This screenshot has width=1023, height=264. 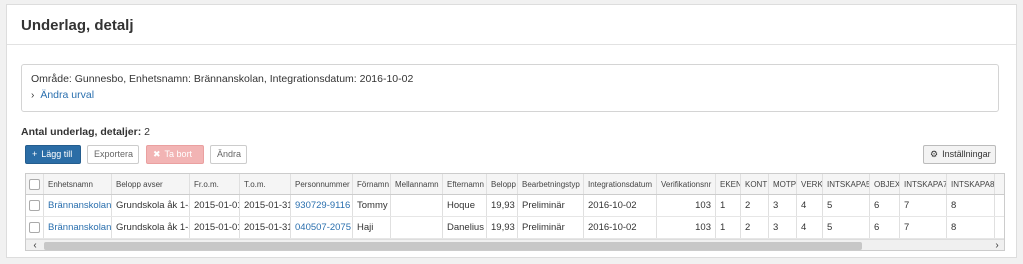 What do you see at coordinates (923, 184) in the screenshot?
I see `column-header: INTSKAPA7` at bounding box center [923, 184].